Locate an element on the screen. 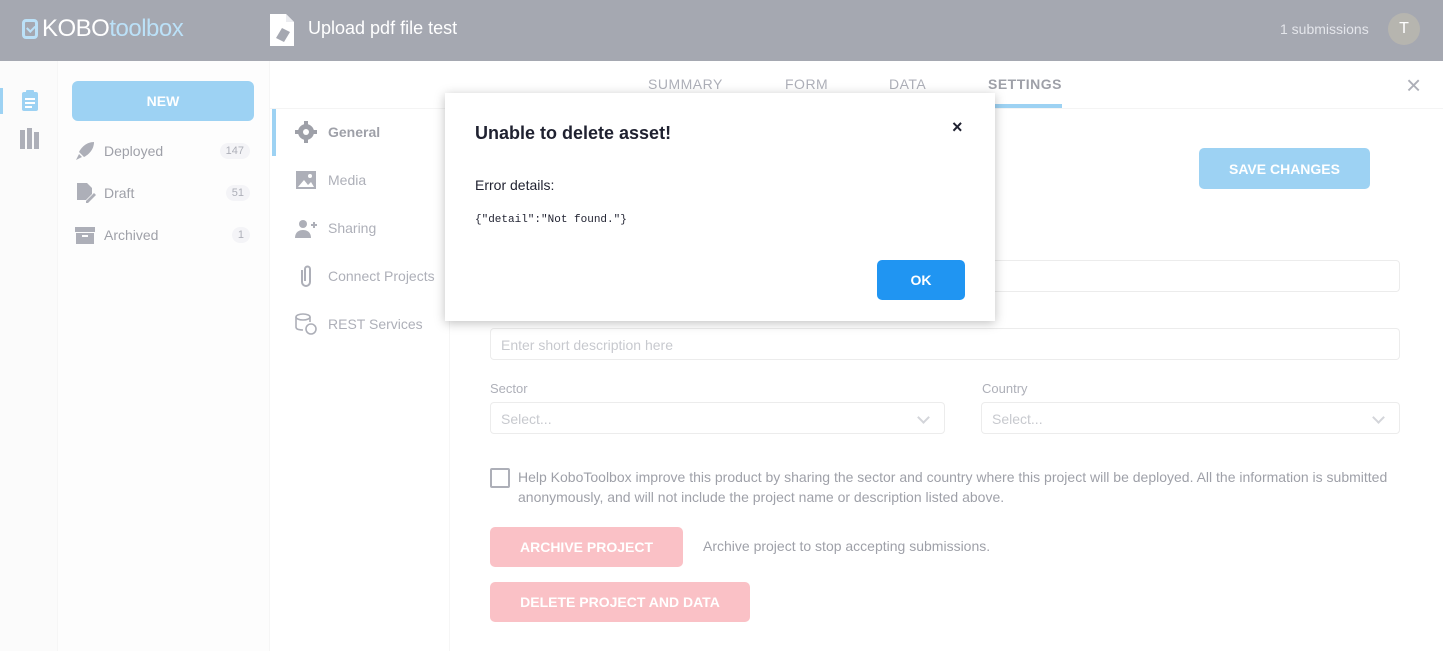 This screenshot has width=1443, height=651. error-details-label: Error details: is located at coordinates (515, 185).